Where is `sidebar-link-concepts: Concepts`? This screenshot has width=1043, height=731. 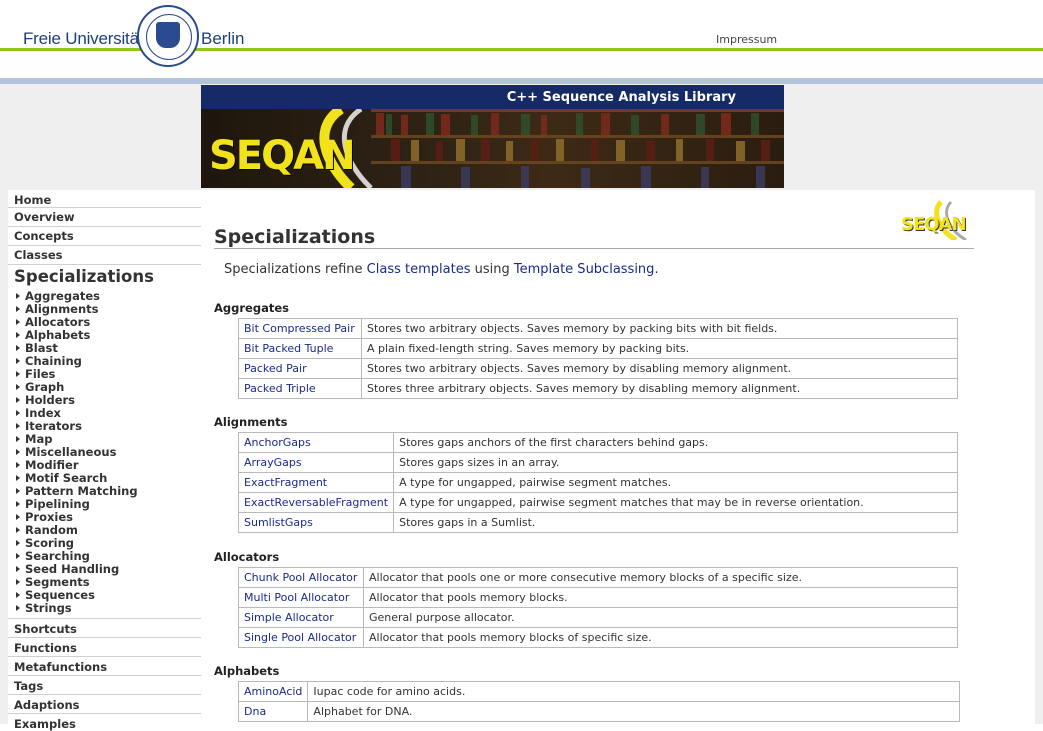 sidebar-link-concepts: Concepts is located at coordinates (44, 236).